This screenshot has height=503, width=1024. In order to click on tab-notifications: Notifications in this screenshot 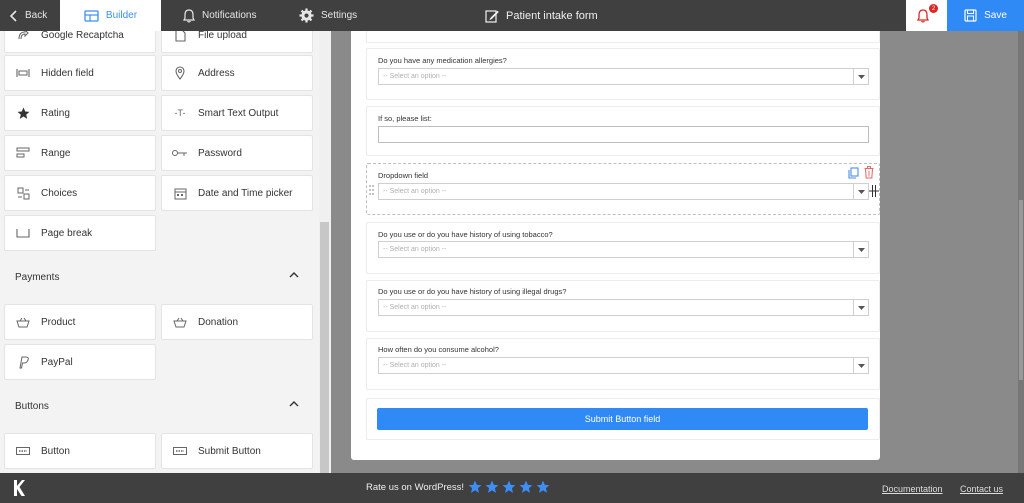, I will do `click(219, 15)`.